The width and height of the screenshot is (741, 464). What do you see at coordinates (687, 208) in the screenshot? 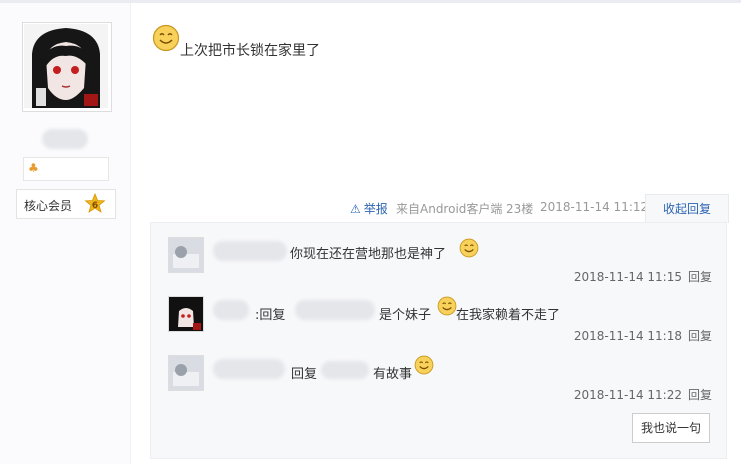
I see `collapse-replies-button: 收起回复` at bounding box center [687, 208].